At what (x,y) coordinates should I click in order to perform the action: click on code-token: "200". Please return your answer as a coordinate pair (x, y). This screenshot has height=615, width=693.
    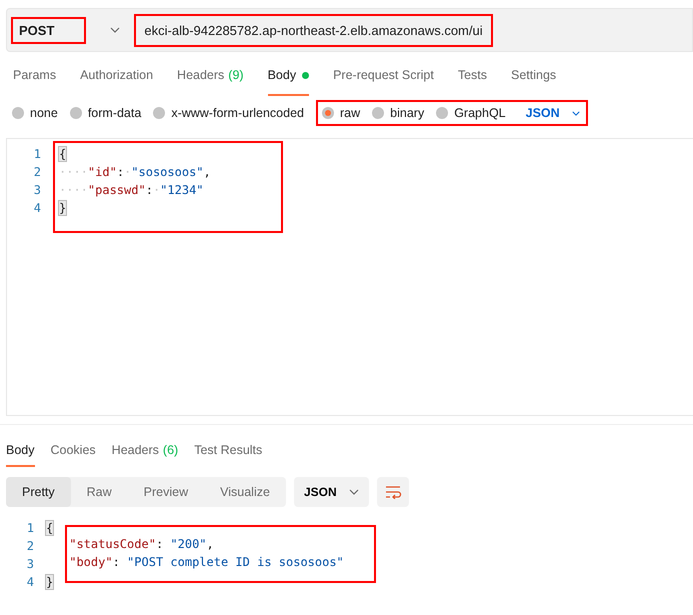
    Looking at the image, I should click on (188, 544).